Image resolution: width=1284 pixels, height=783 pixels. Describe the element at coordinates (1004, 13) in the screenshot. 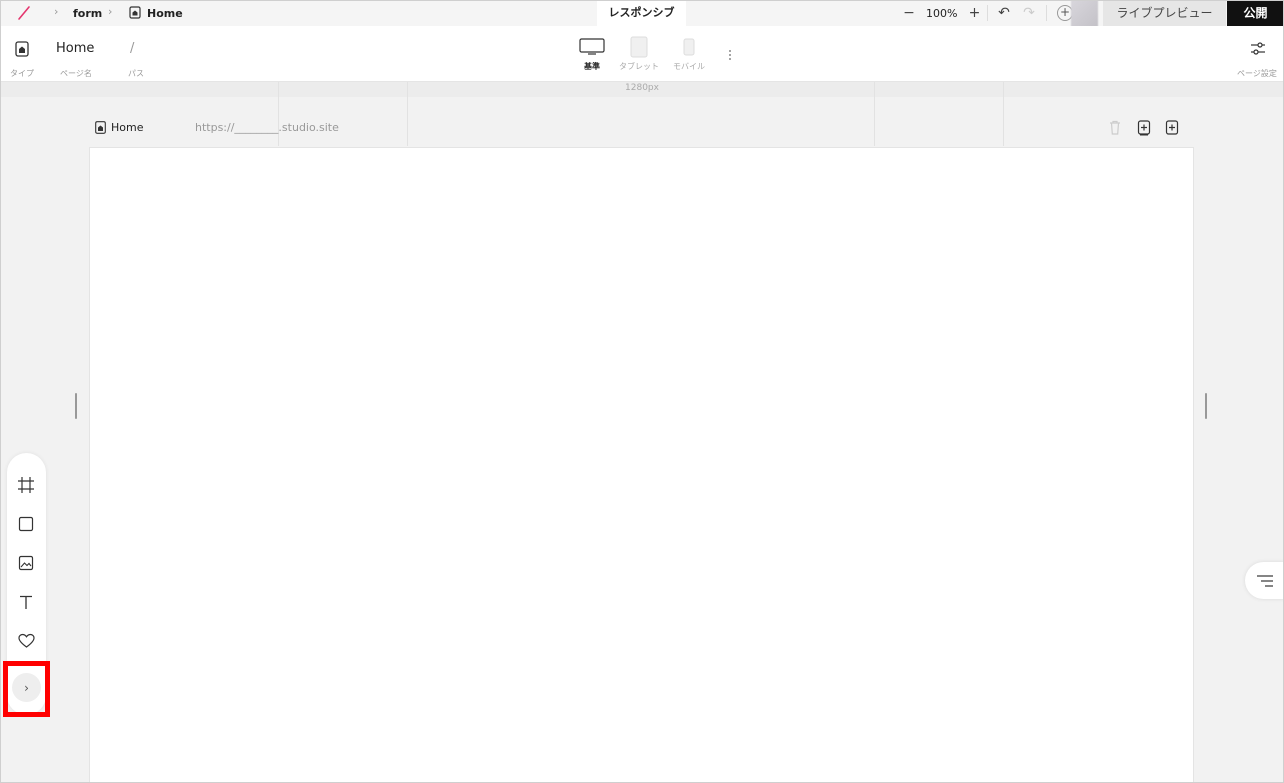

I see `undo-button: ↶` at that location.